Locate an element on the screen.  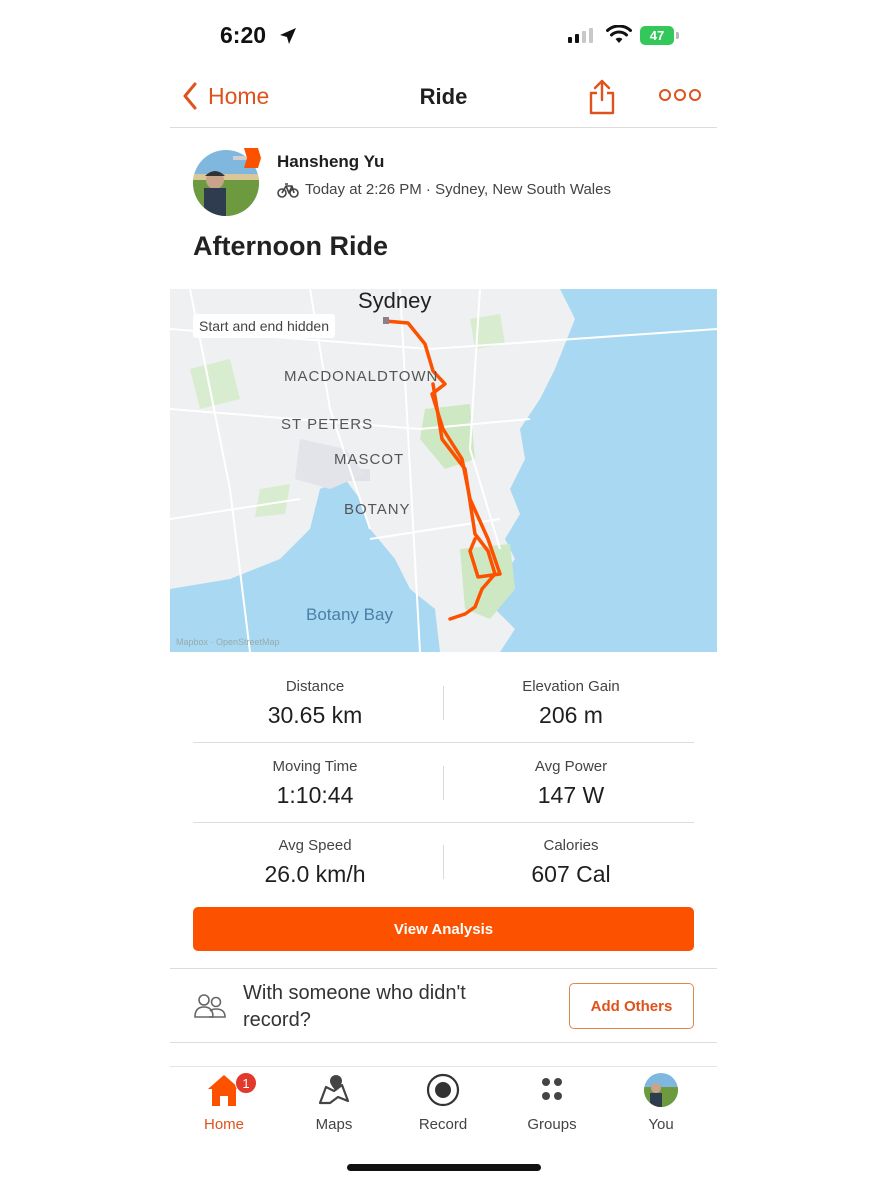
tab-bar-divider is located at coordinates (443, 1066).